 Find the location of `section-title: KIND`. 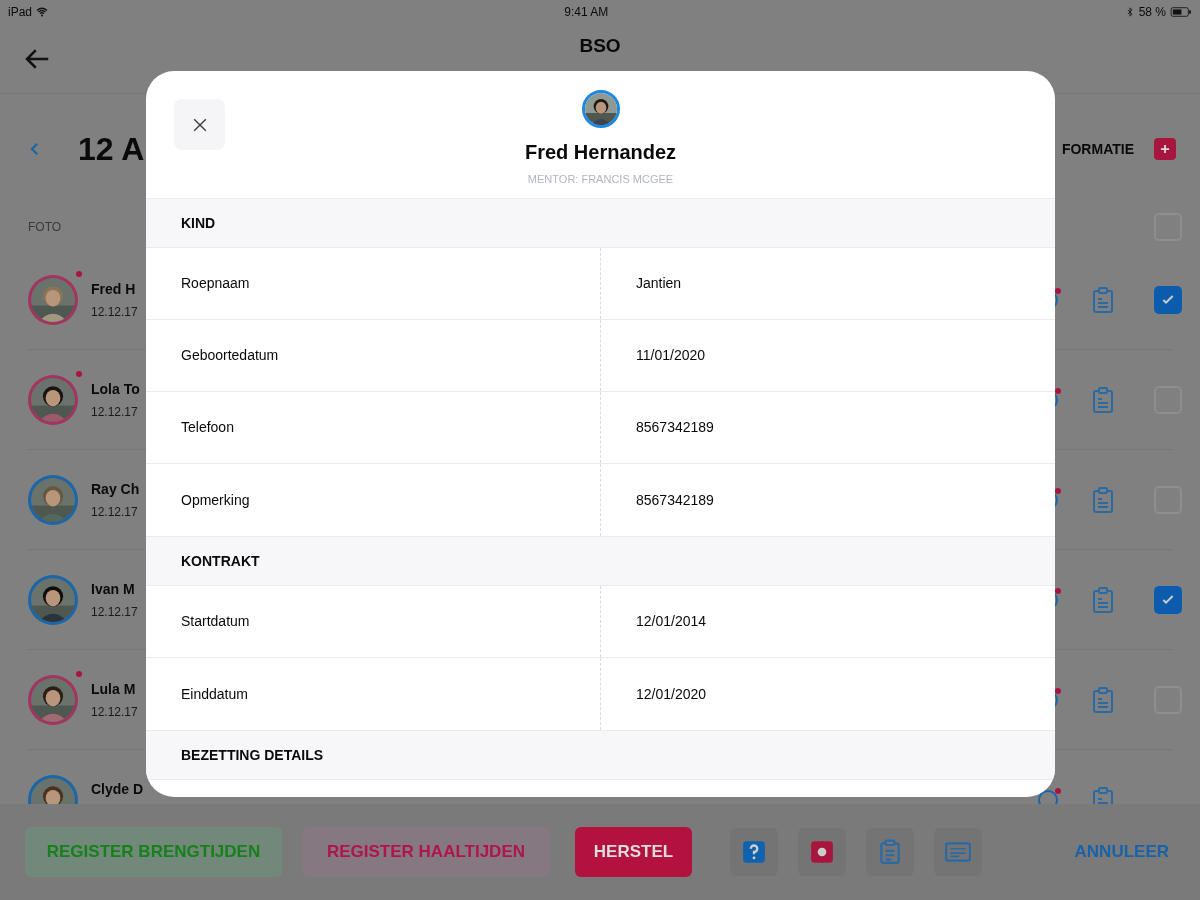

section-title: KIND is located at coordinates (198, 223).